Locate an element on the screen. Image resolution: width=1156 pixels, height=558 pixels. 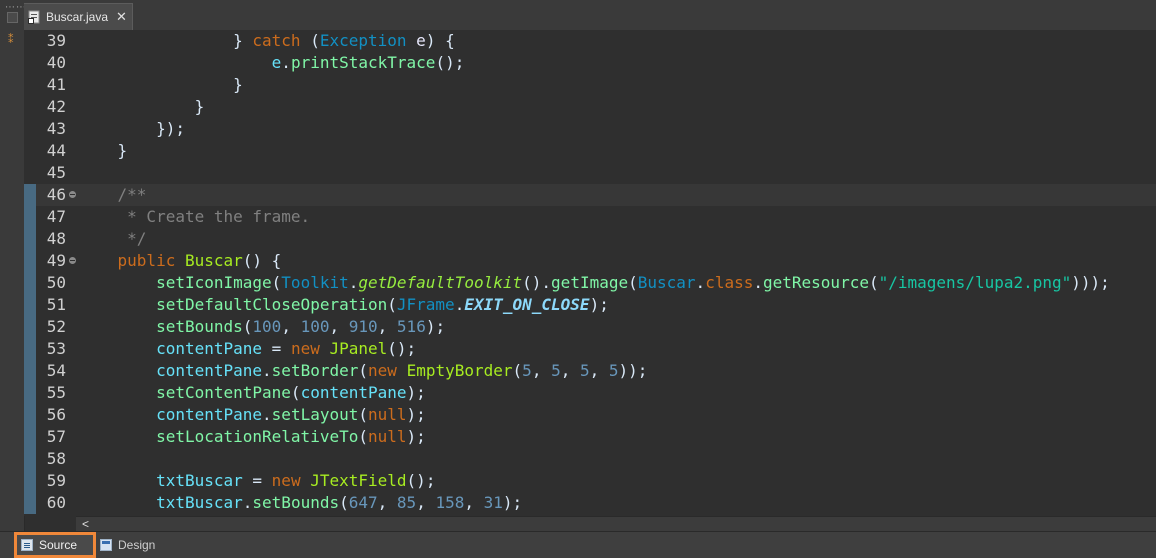
code-text: setContentPane(contentPane); is located at coordinates (291, 392).